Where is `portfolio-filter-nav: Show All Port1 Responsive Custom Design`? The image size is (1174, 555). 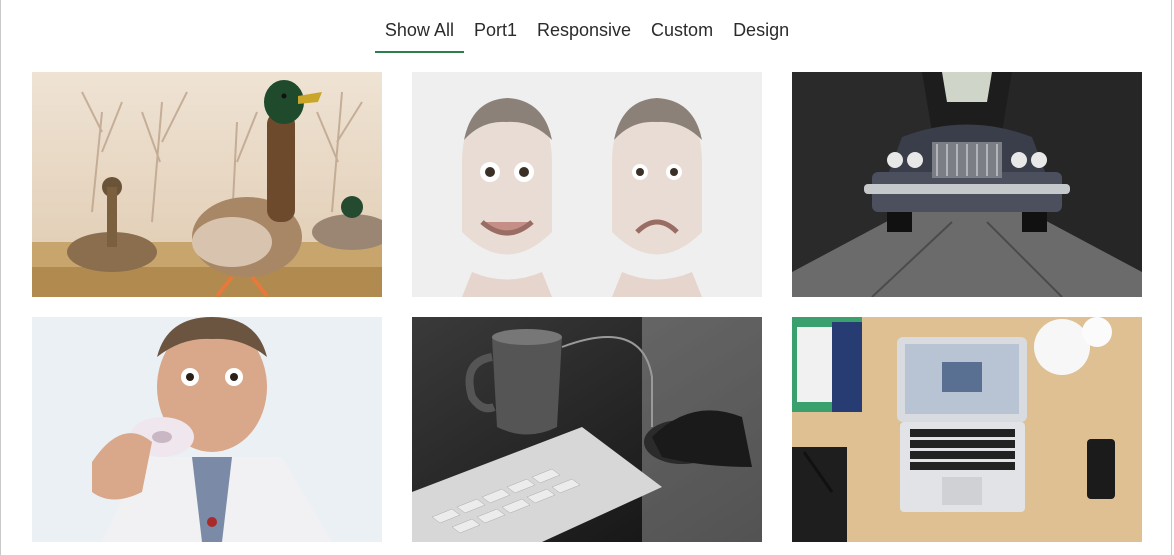 portfolio-filter-nav: Show All Port1 Responsive Custom Design is located at coordinates (587, 33).